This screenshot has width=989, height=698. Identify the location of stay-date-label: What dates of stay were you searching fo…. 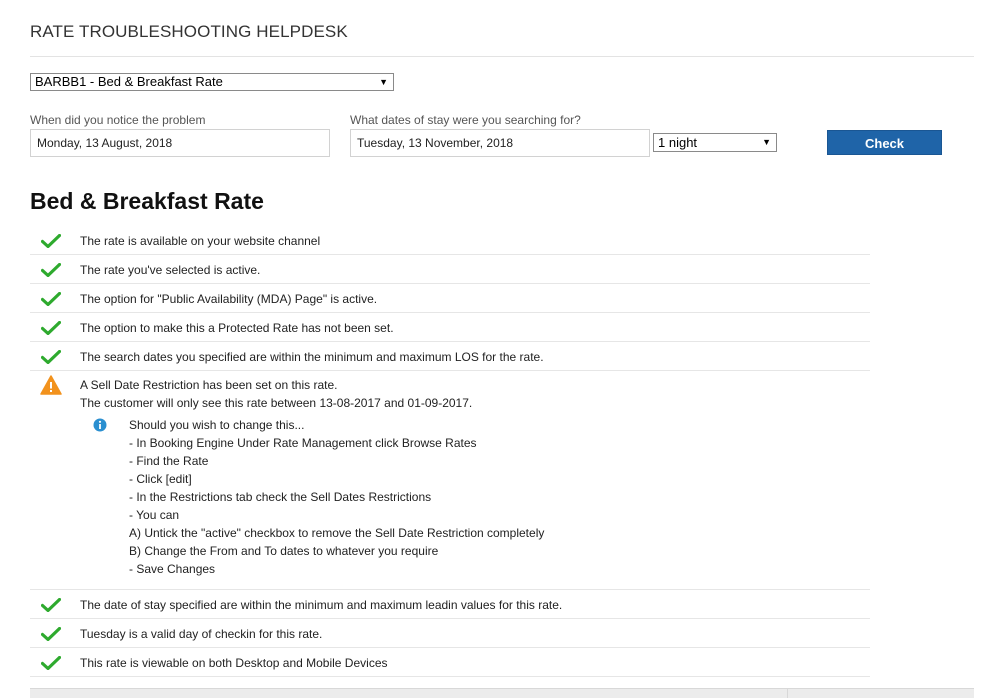
(465, 120).